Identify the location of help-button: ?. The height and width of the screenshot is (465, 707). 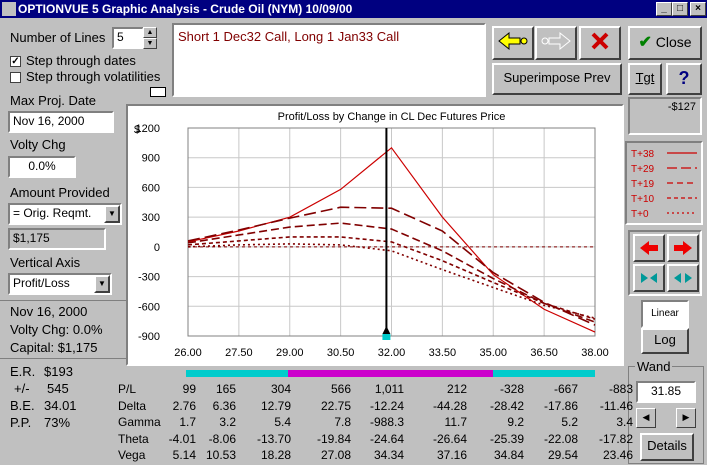
(684, 79).